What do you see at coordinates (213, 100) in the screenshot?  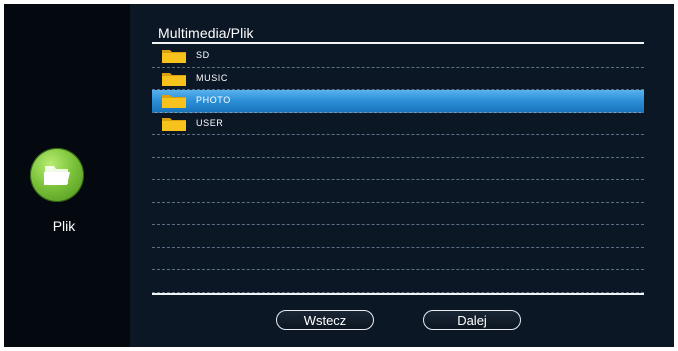 I see `list-item-label: PHOTO` at bounding box center [213, 100].